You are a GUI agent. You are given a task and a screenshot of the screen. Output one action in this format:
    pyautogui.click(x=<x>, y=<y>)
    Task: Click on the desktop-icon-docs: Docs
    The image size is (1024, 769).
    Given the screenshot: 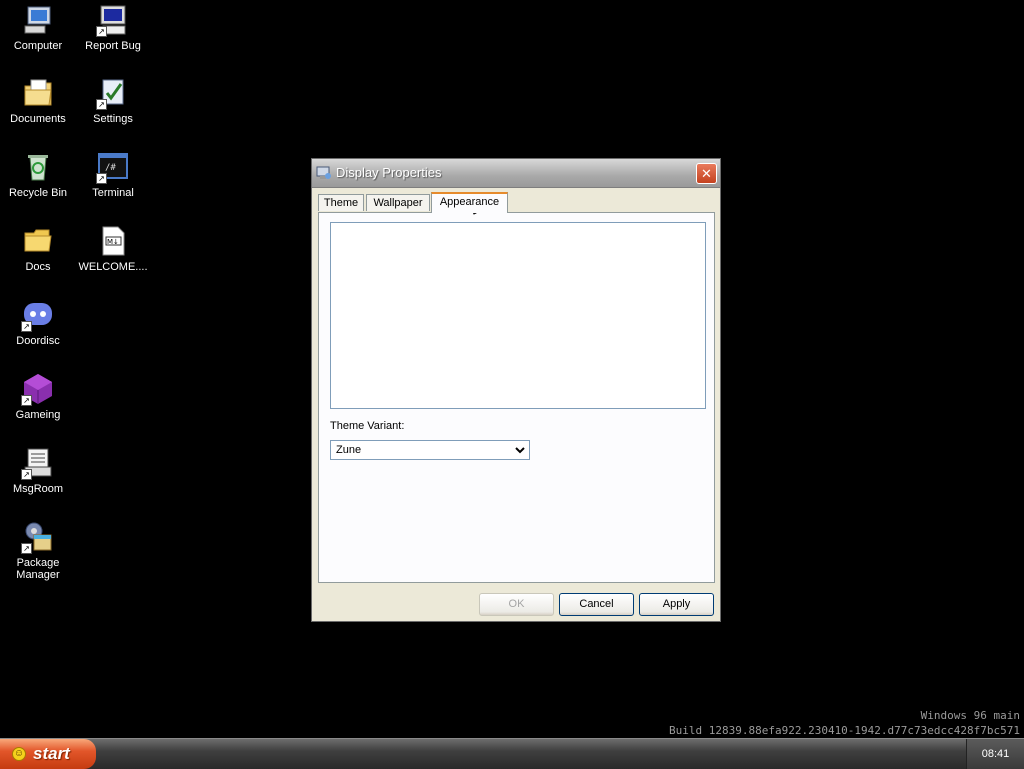 What is the action you would take?
    pyautogui.click(x=38, y=249)
    